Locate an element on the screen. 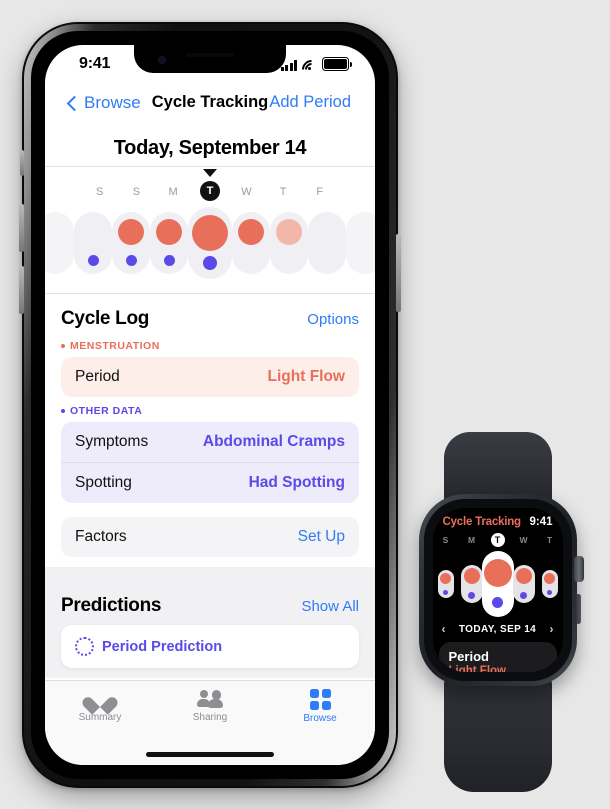 This screenshot has width=610, height=809. calendar-day-pill-today is located at coordinates (210, 243).